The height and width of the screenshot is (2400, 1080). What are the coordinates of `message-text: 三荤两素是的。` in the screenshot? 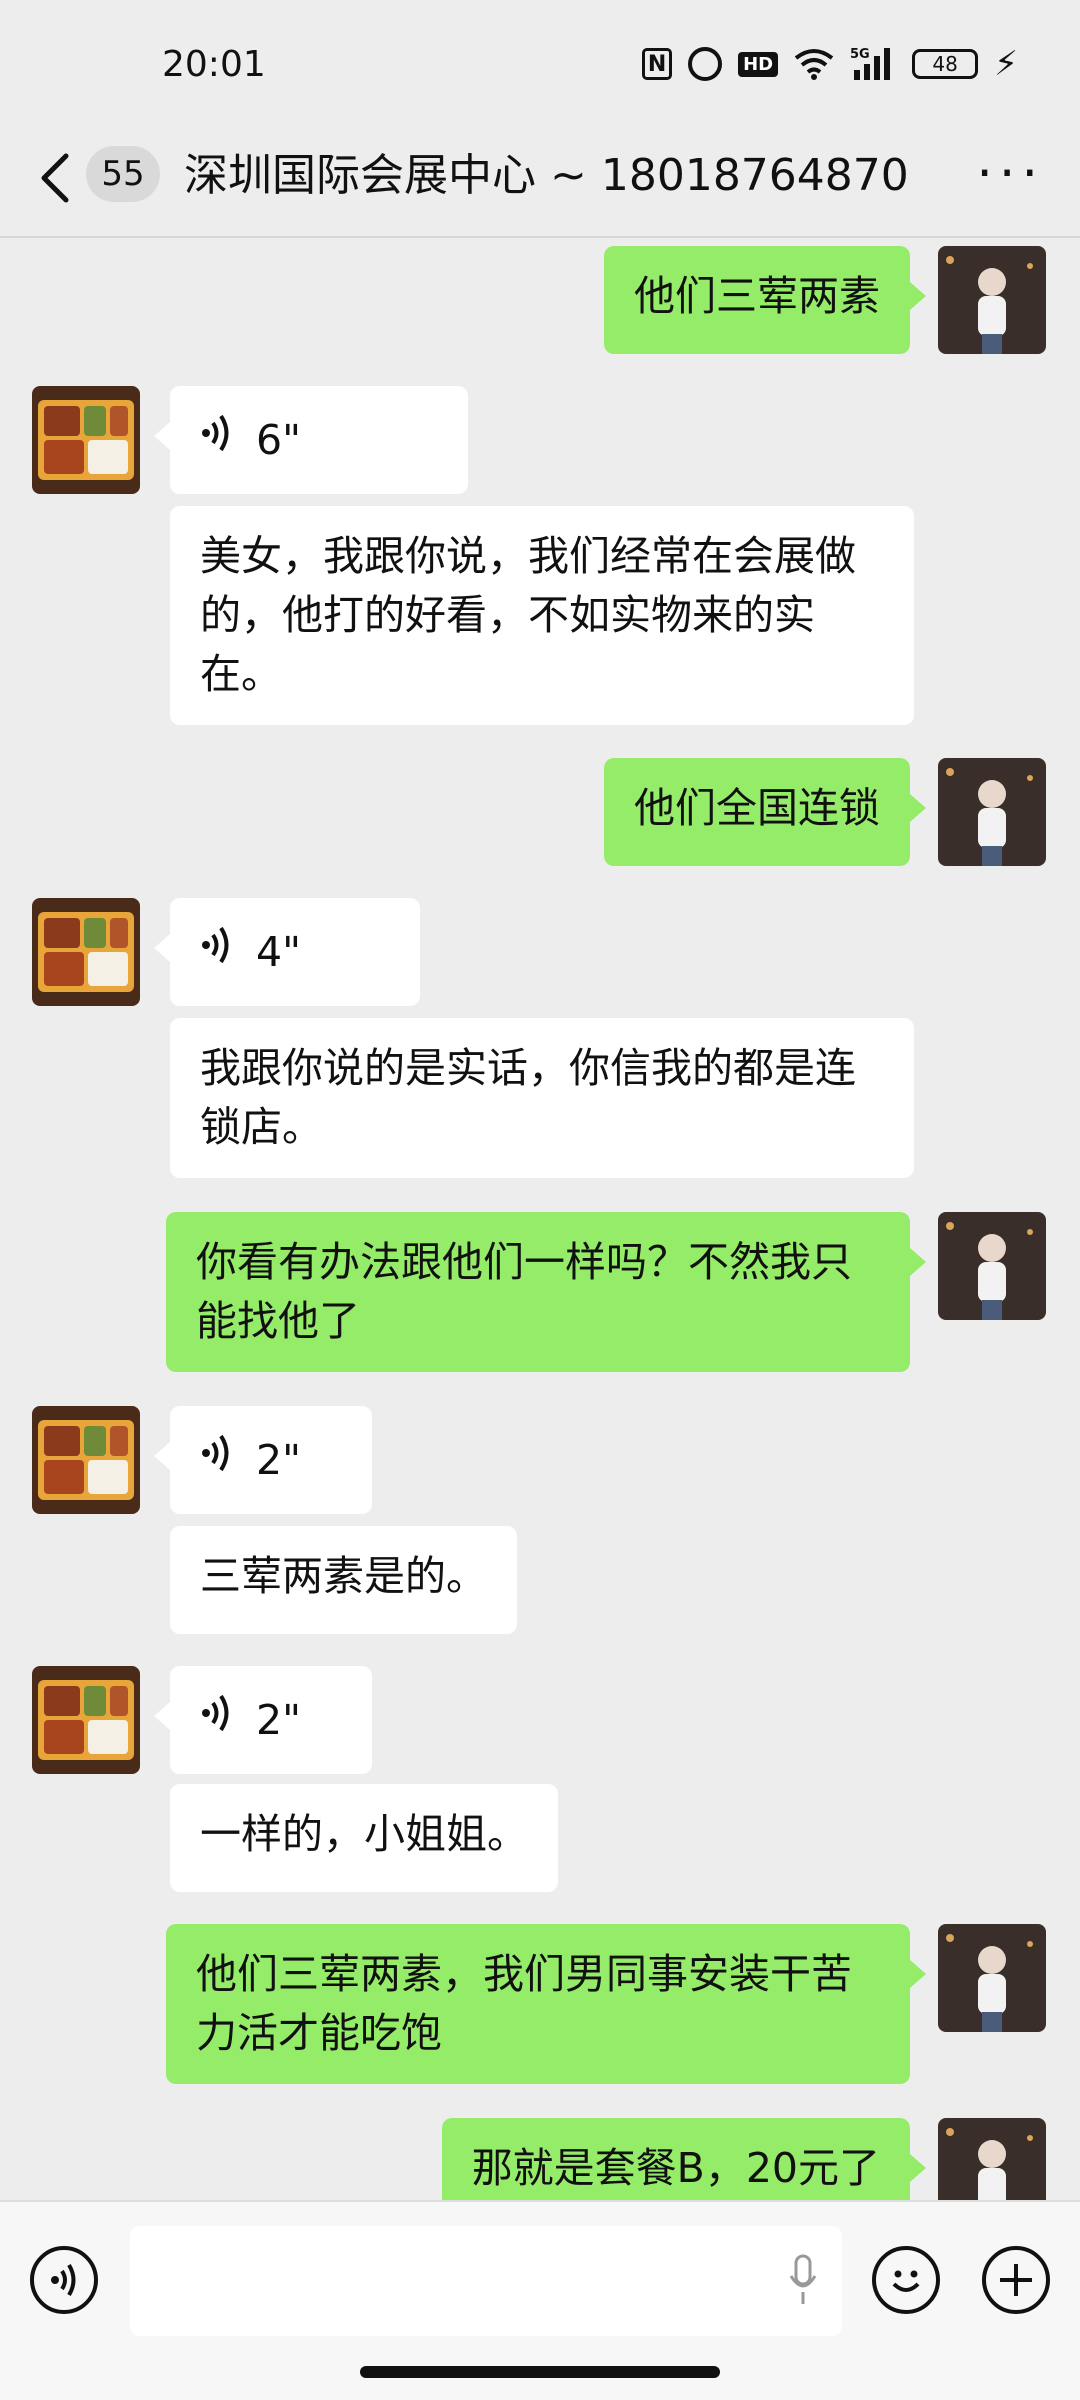 It's located at (343, 1576).